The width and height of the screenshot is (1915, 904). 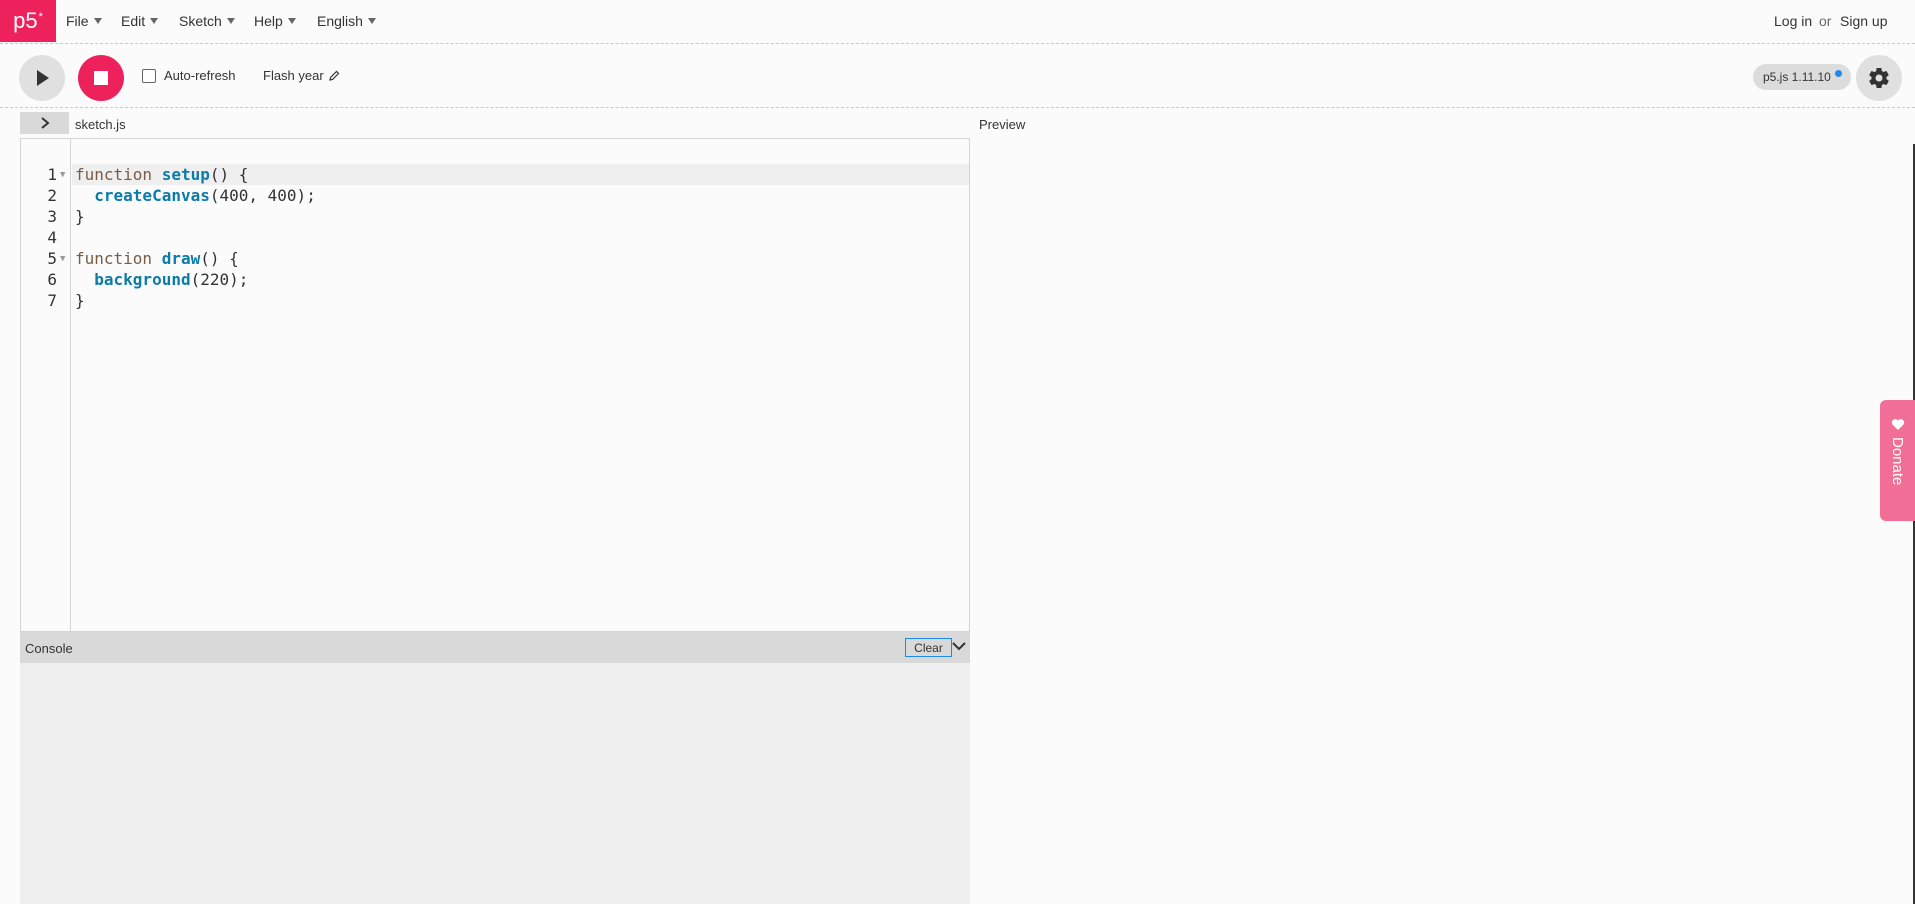 I want to click on login-link: Log in, so click(x=1793, y=21).